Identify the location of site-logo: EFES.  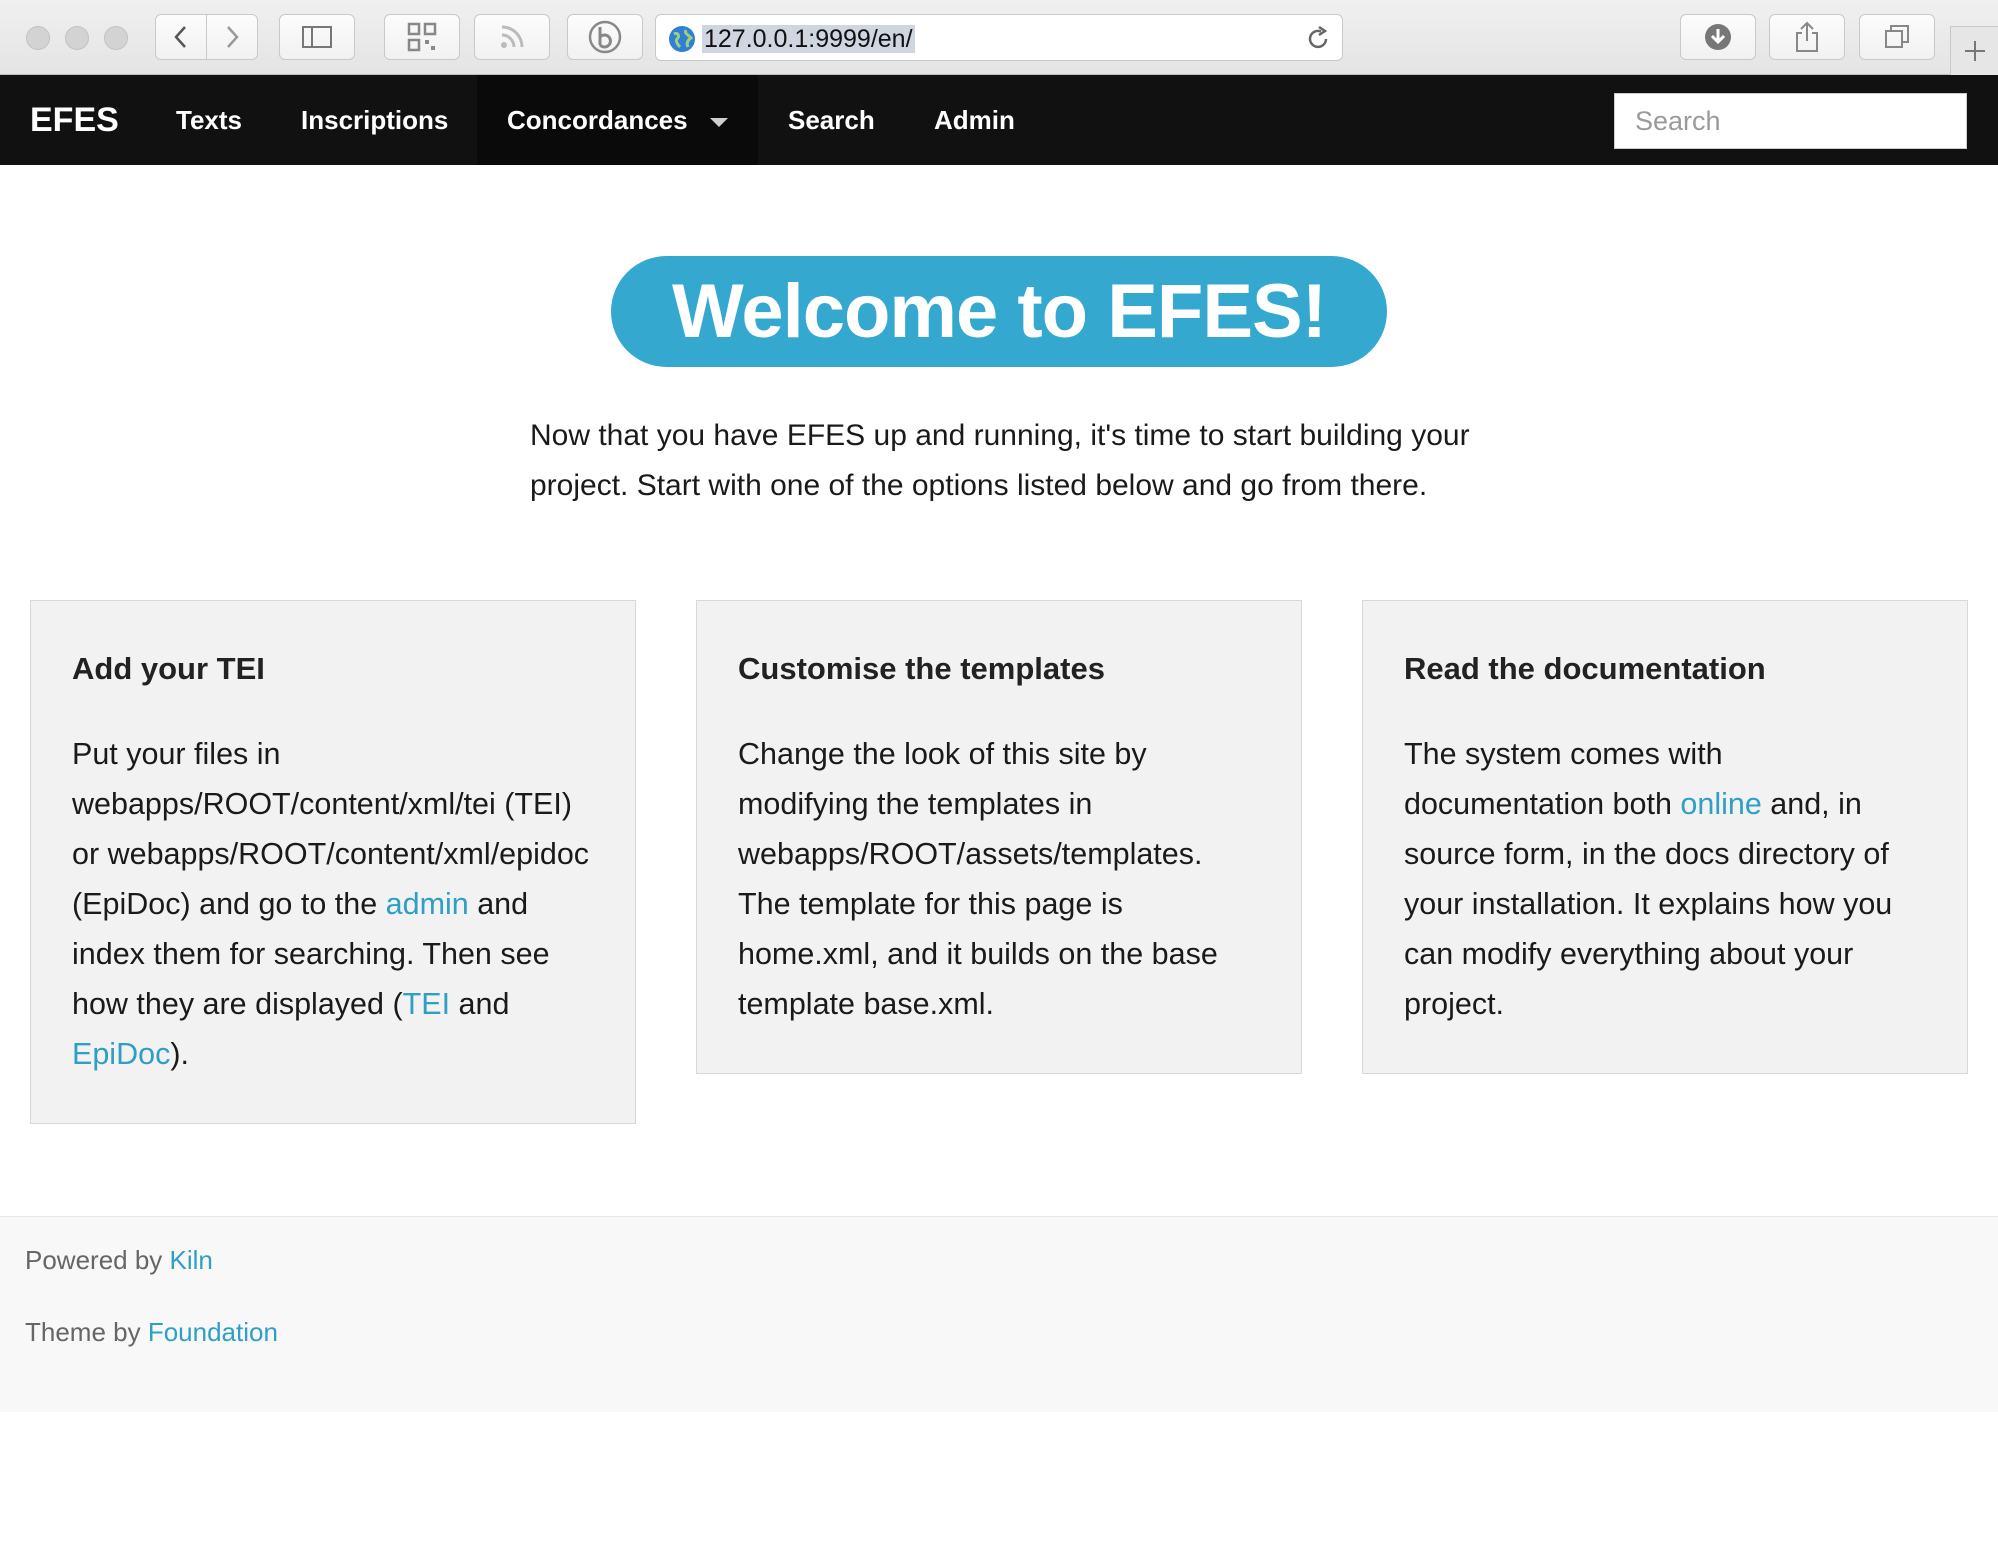
(74, 120).